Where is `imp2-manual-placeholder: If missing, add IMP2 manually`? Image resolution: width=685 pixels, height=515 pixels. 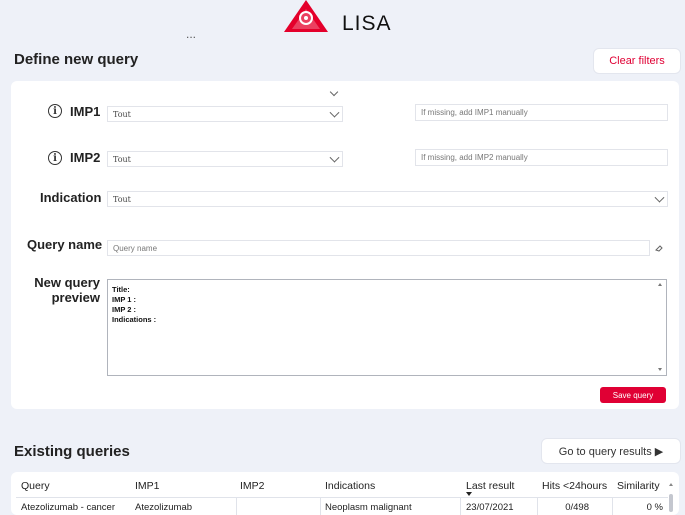
imp2-manual-placeholder: If missing, add IMP2 manually is located at coordinates (474, 157).